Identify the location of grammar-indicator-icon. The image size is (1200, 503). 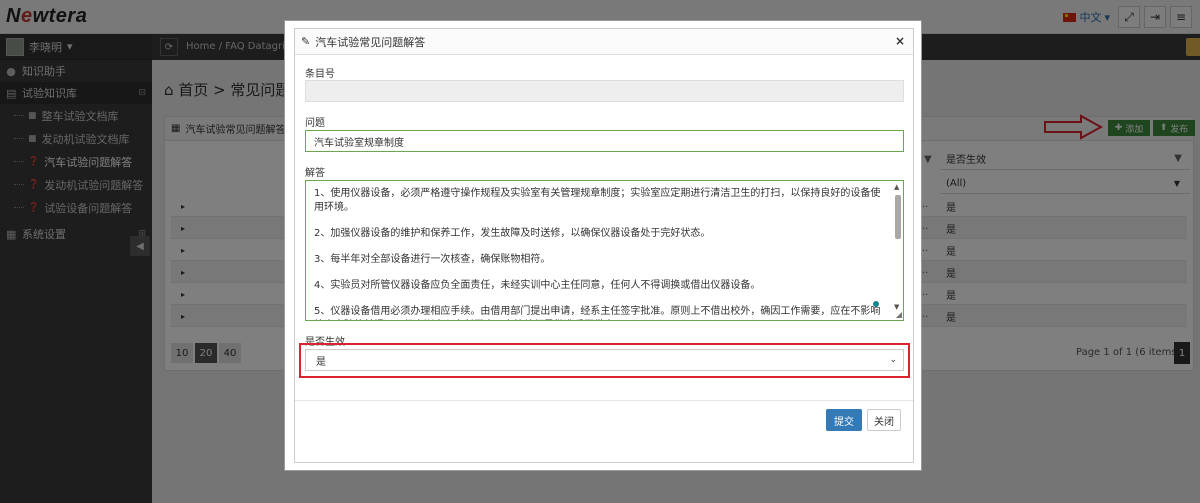
(876, 304).